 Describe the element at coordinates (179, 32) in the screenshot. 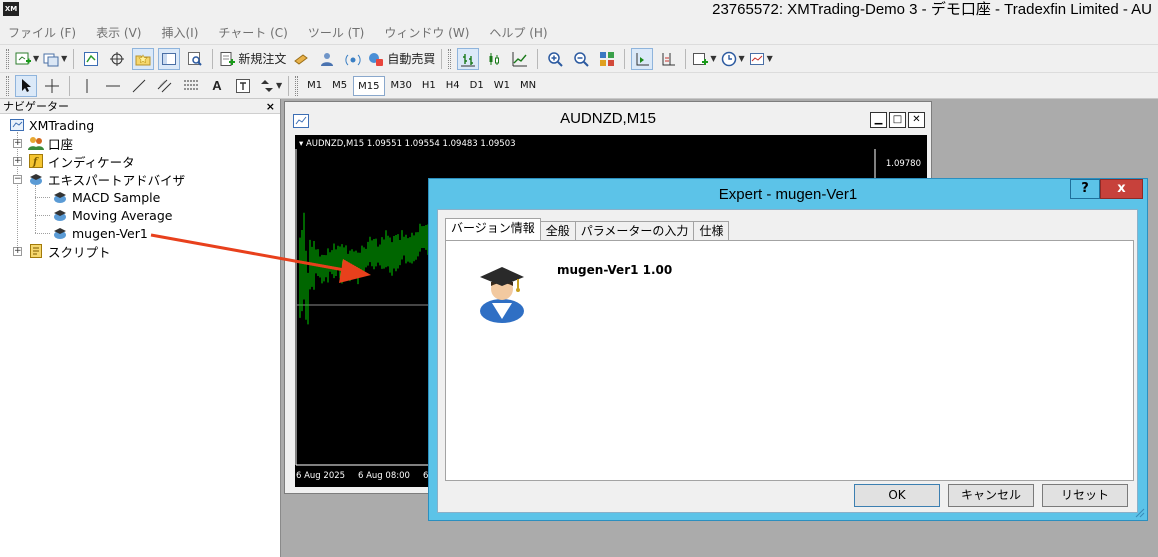

I see `menu-insert: 挿入(I)` at that location.